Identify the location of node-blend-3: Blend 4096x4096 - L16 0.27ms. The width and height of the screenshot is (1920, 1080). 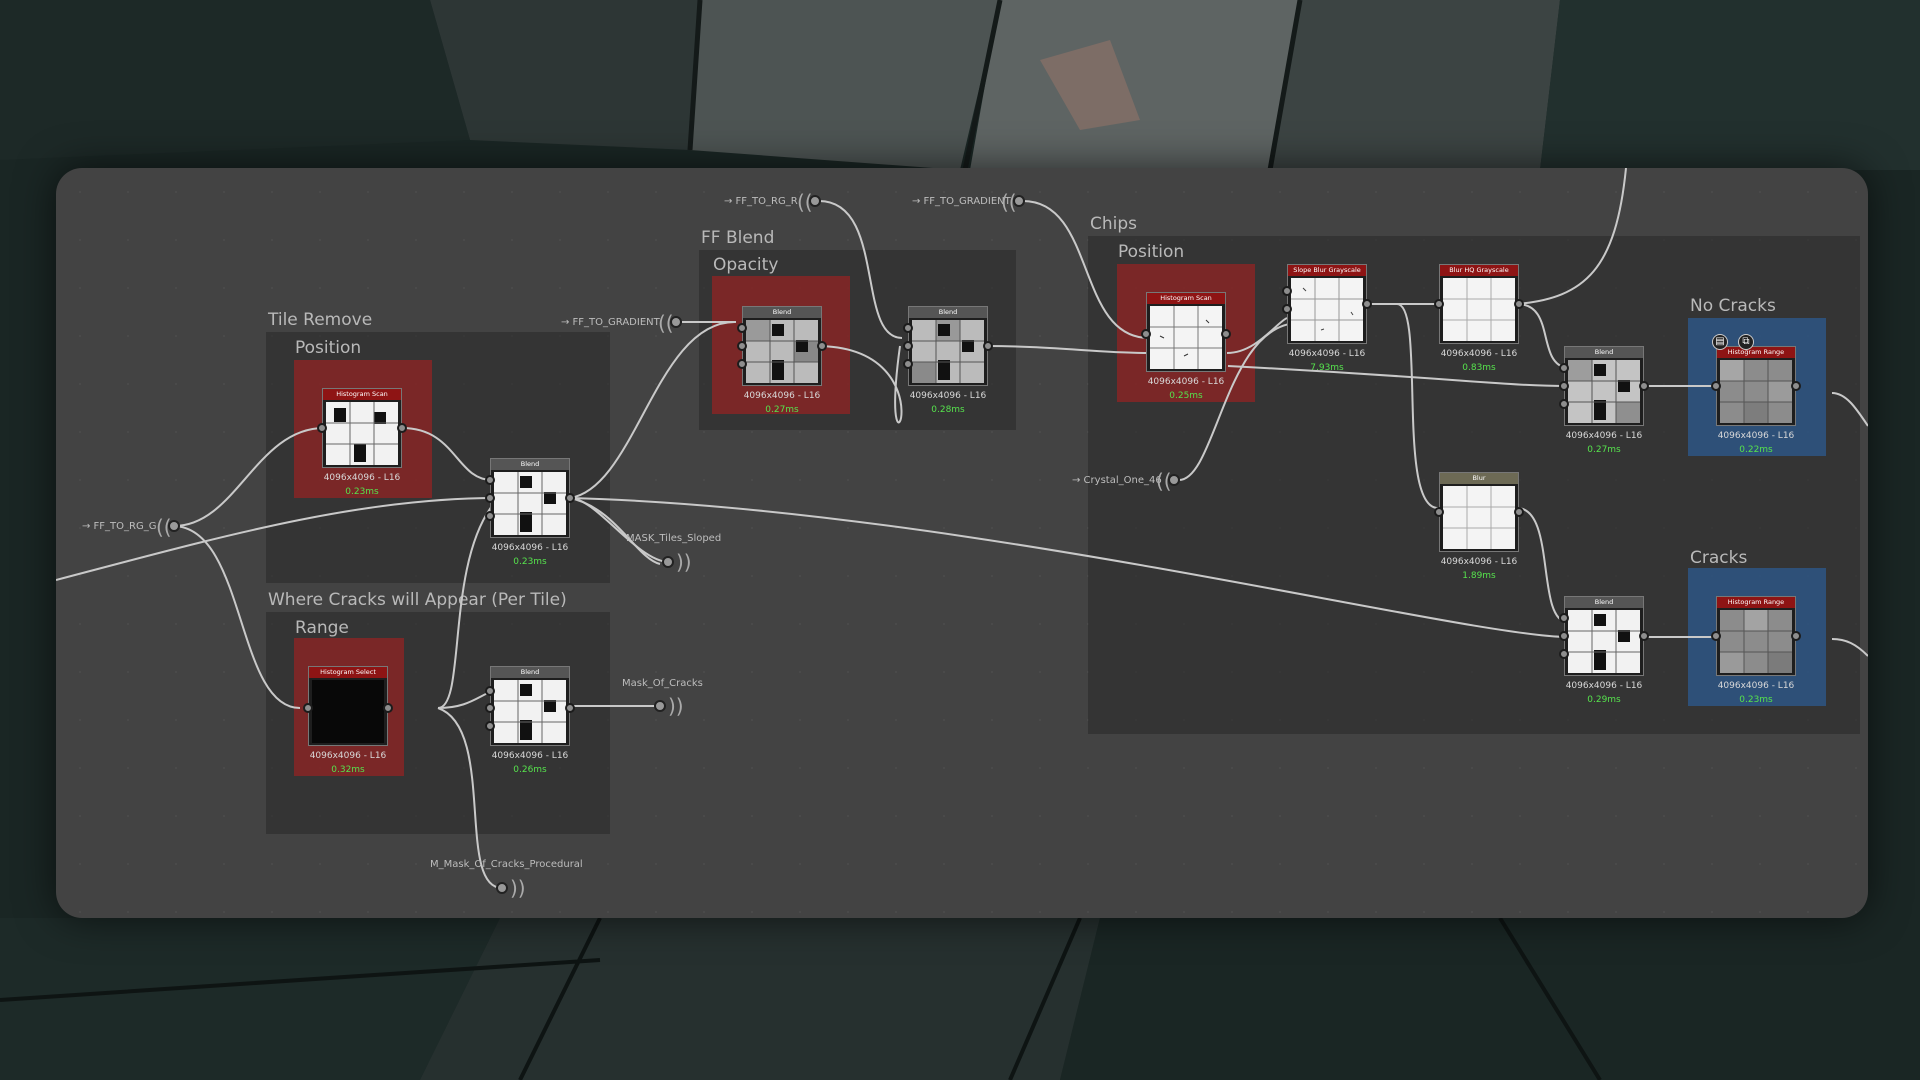
(782, 360).